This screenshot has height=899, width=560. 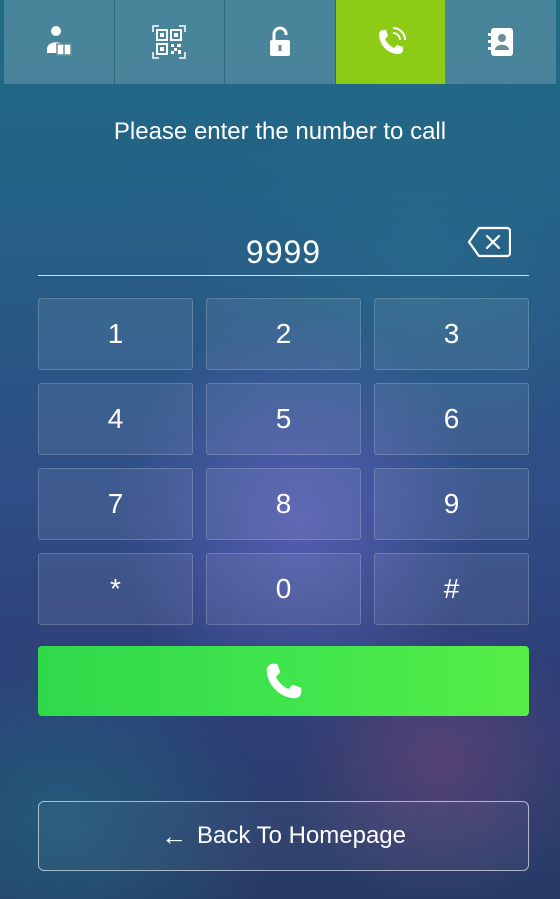 What do you see at coordinates (283, 334) in the screenshot?
I see `key-2: 2` at bounding box center [283, 334].